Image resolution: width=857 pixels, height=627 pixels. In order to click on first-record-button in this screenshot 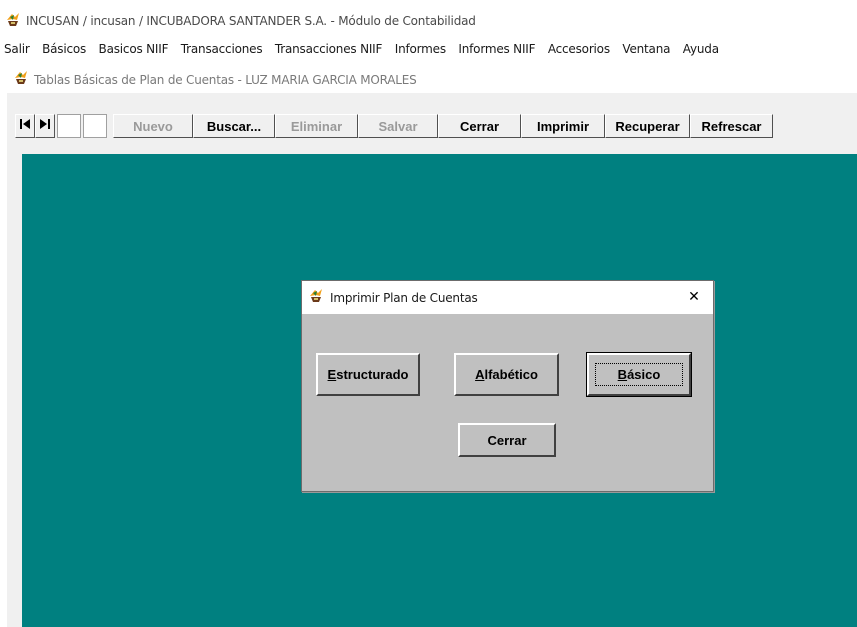, I will do `click(25, 126)`.